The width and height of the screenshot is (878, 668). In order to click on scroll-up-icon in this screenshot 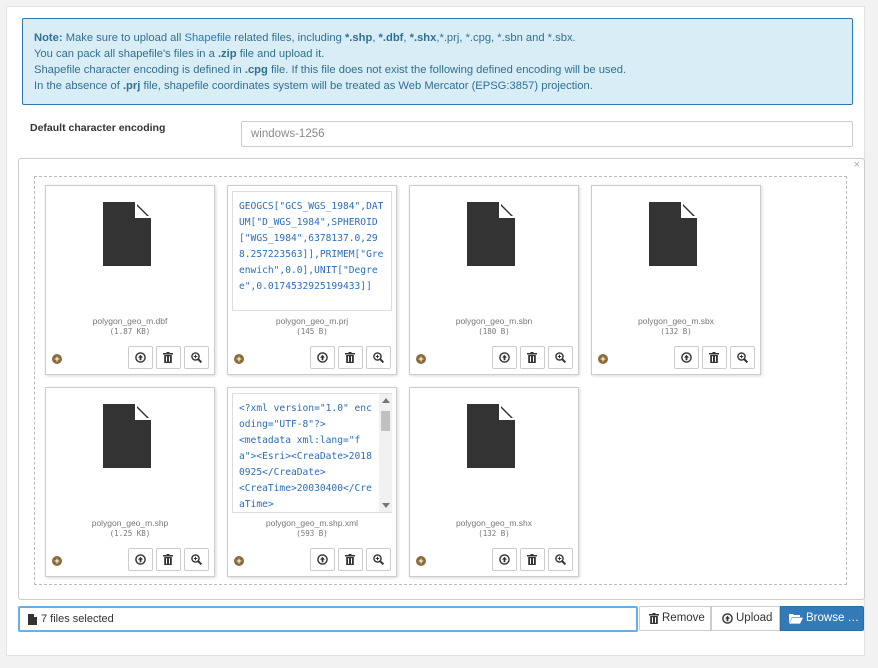, I will do `click(386, 400)`.